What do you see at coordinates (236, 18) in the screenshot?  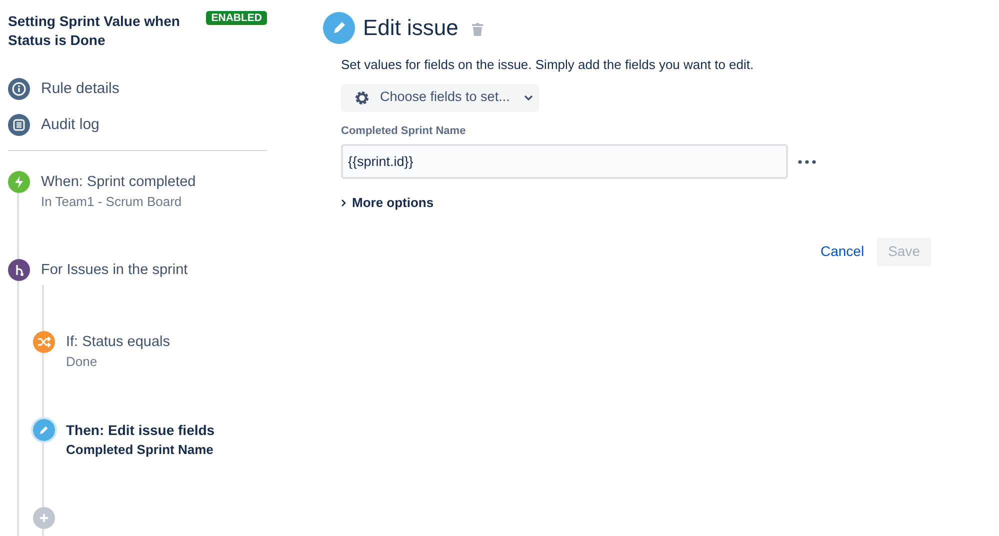 I see `status-lozenge: ENABLED` at bounding box center [236, 18].